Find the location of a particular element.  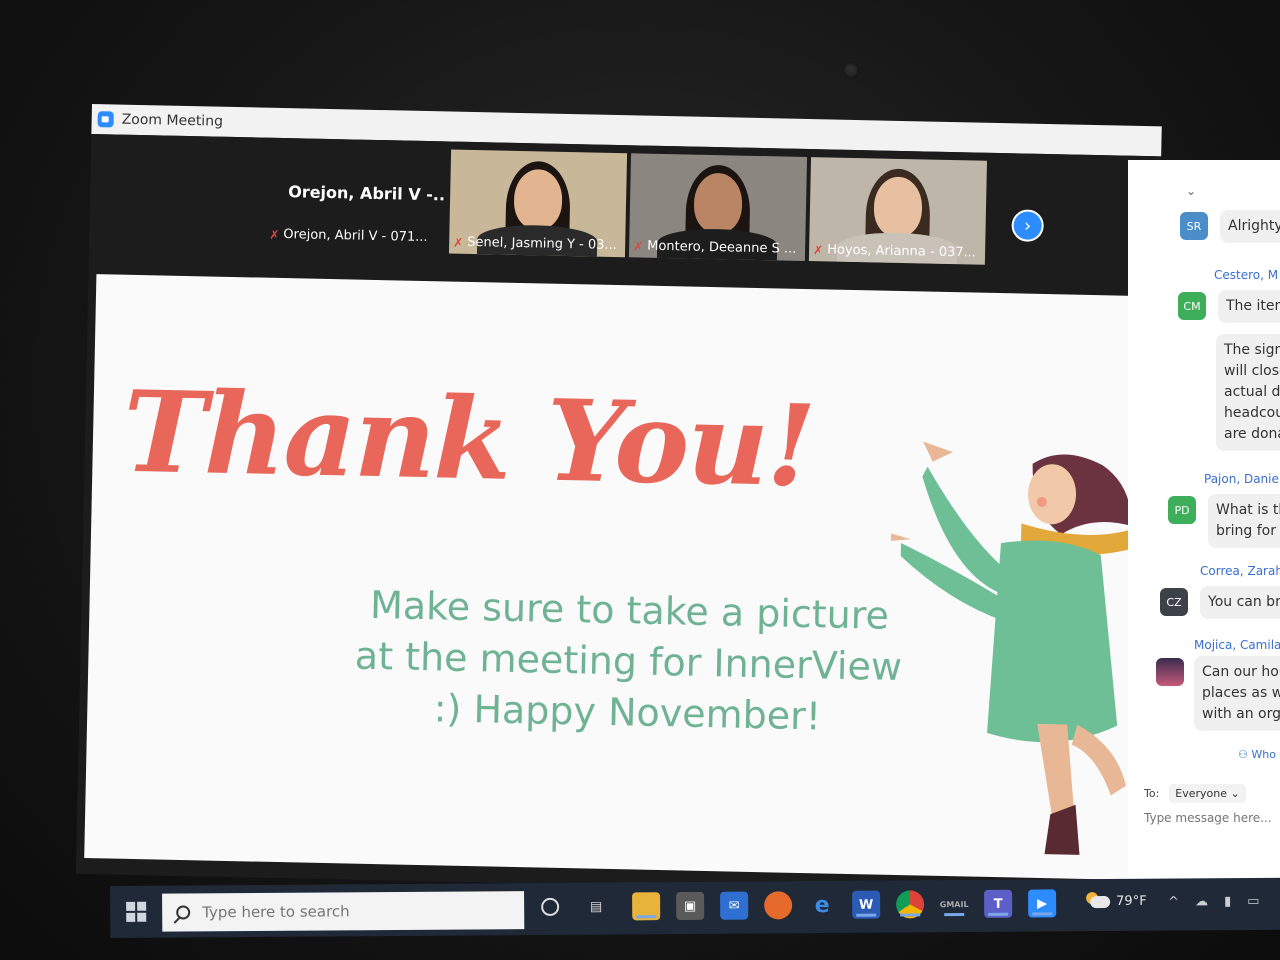

mail-icon: ✉ is located at coordinates (734, 905).